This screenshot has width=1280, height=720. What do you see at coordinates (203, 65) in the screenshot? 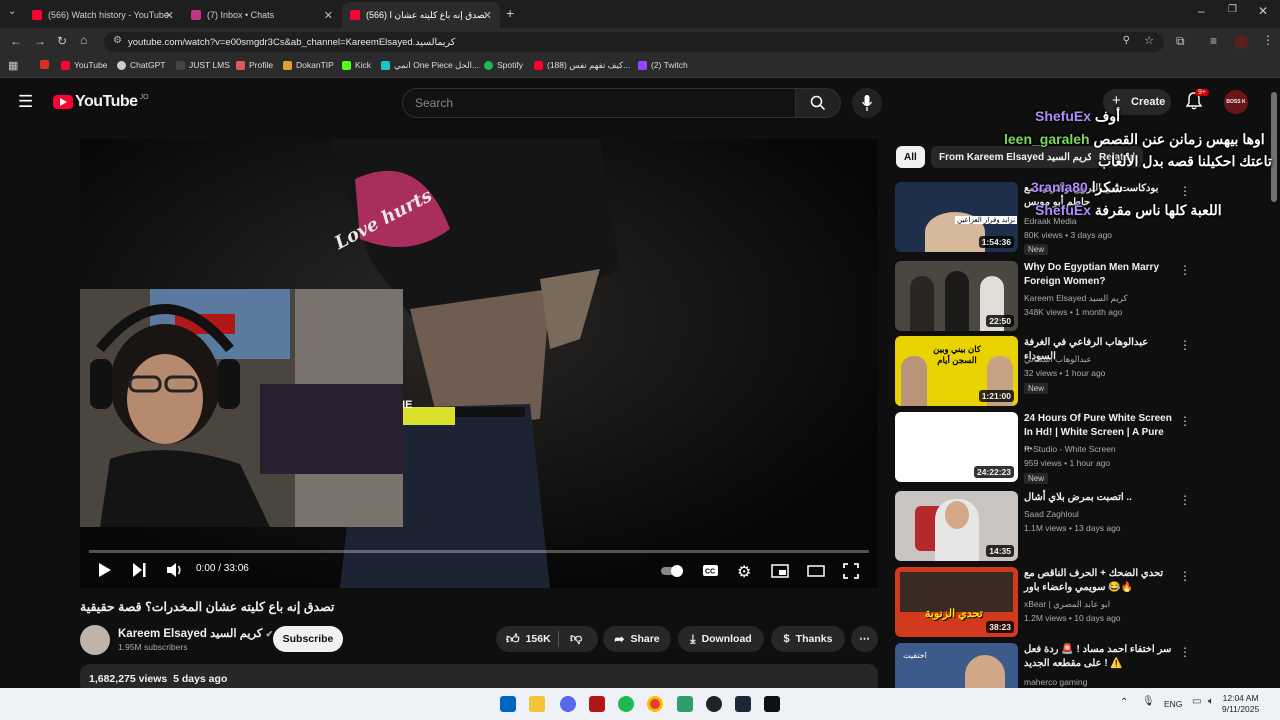
I see `bookmark-just-lms: JUST LMS` at bounding box center [203, 65].